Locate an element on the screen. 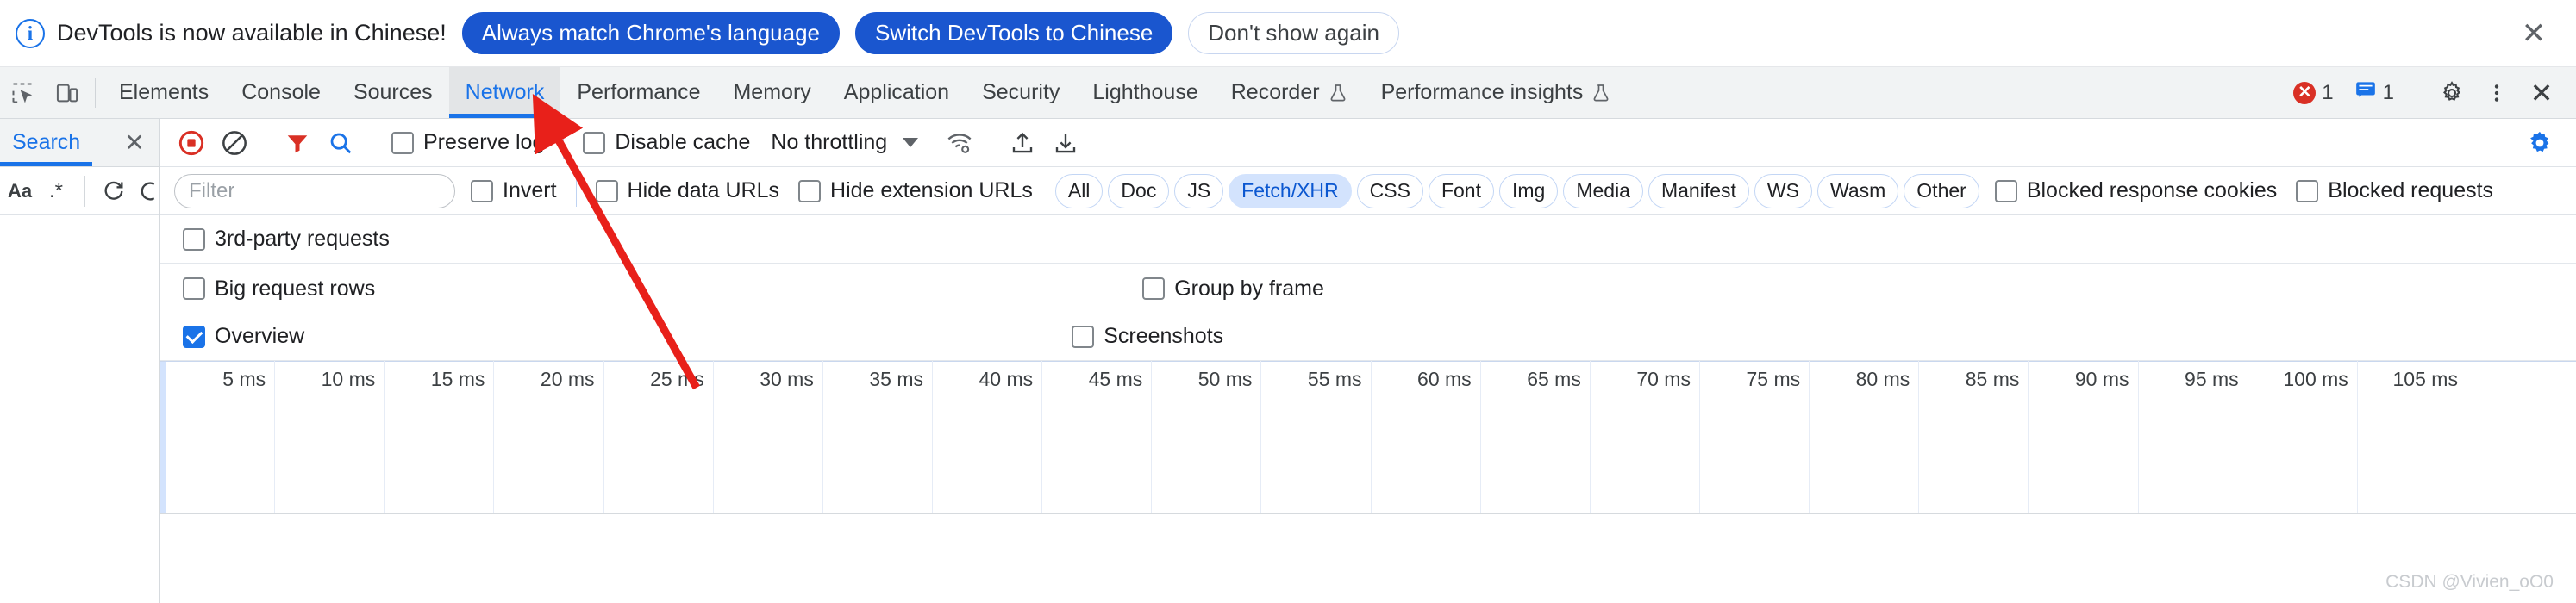 This screenshot has width=2576, height=603. devtools-close-icon: ✕ is located at coordinates (2541, 93).